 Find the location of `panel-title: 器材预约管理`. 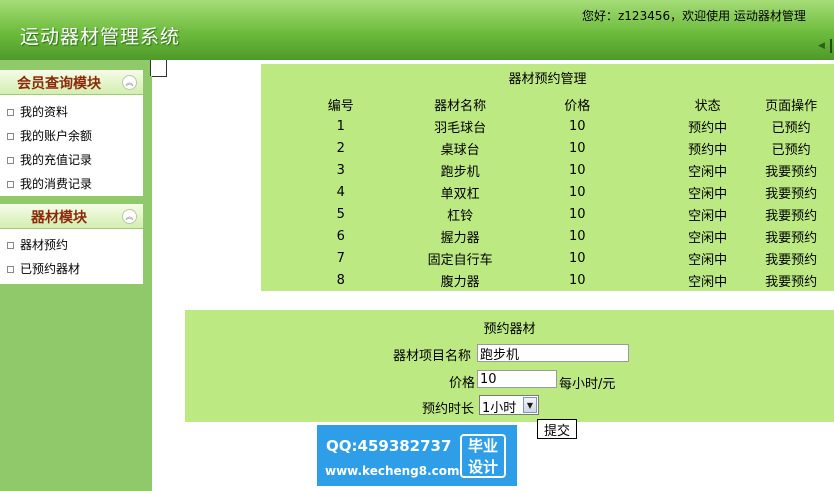

panel-title: 器材预约管理 is located at coordinates (547, 79).